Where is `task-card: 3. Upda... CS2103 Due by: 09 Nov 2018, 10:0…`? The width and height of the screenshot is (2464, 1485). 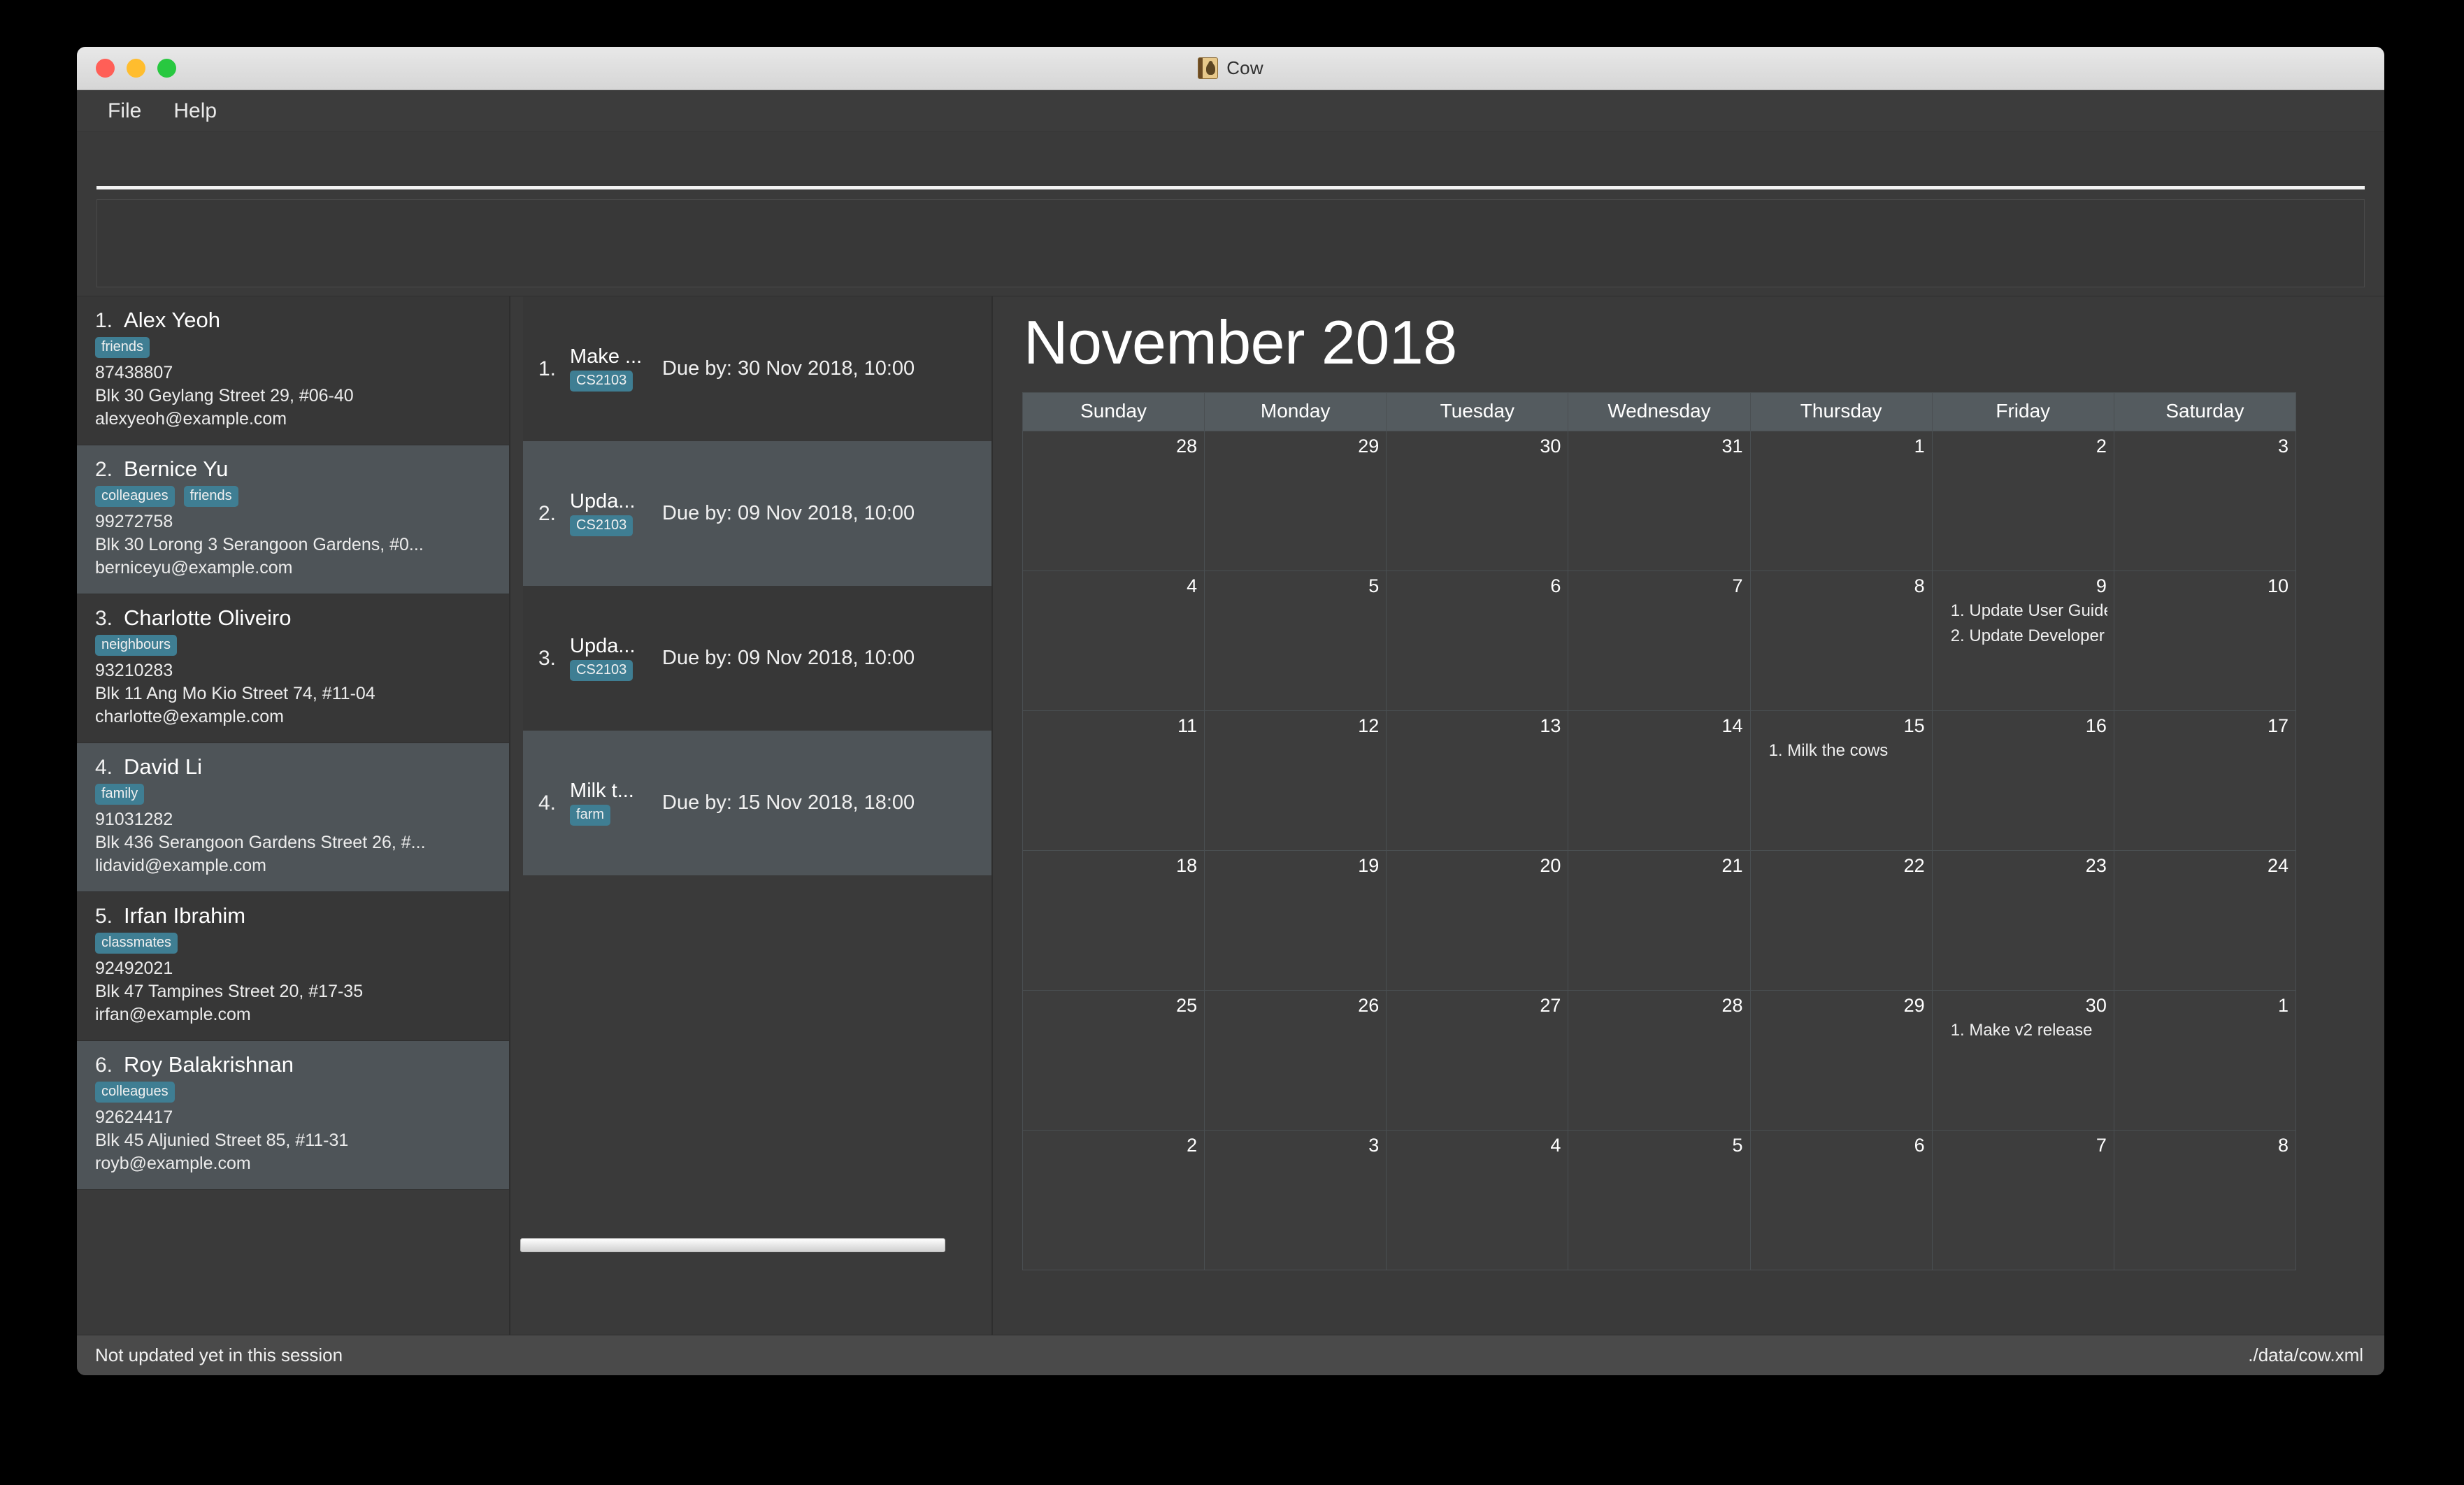 task-card: 3. Upda... CS2103 Due by: 09 Nov 2018, 10:0… is located at coordinates (757, 658).